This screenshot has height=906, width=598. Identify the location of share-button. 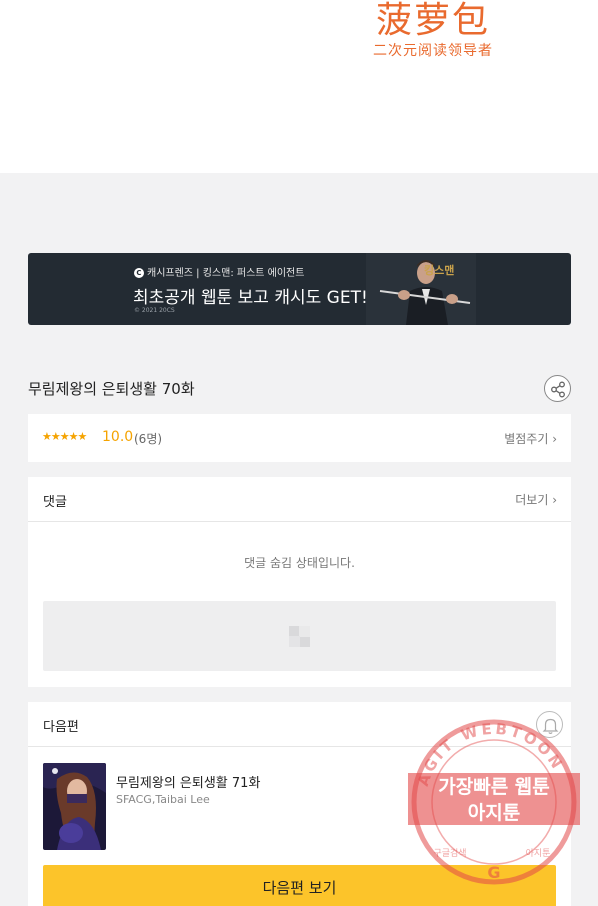
(557, 388).